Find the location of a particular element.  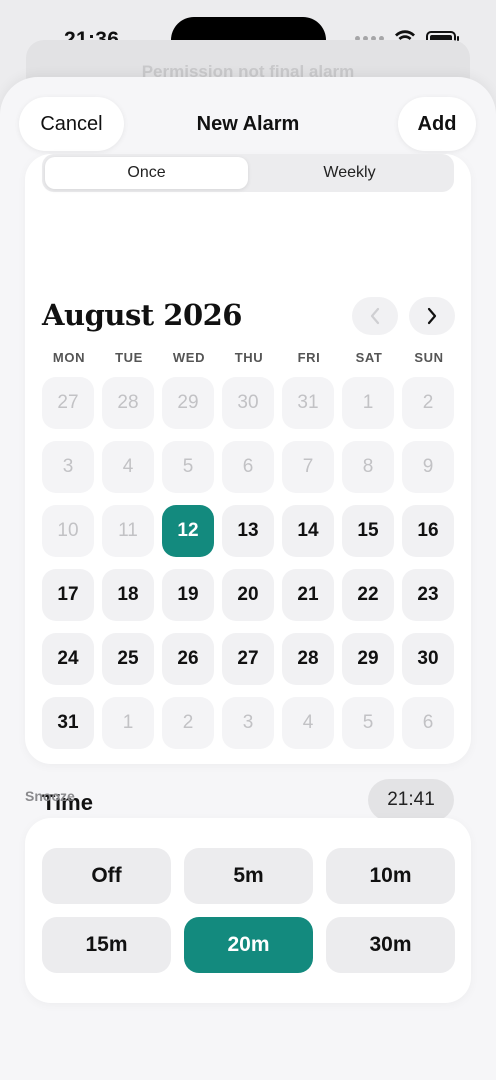

next-month-button is located at coordinates (432, 316).